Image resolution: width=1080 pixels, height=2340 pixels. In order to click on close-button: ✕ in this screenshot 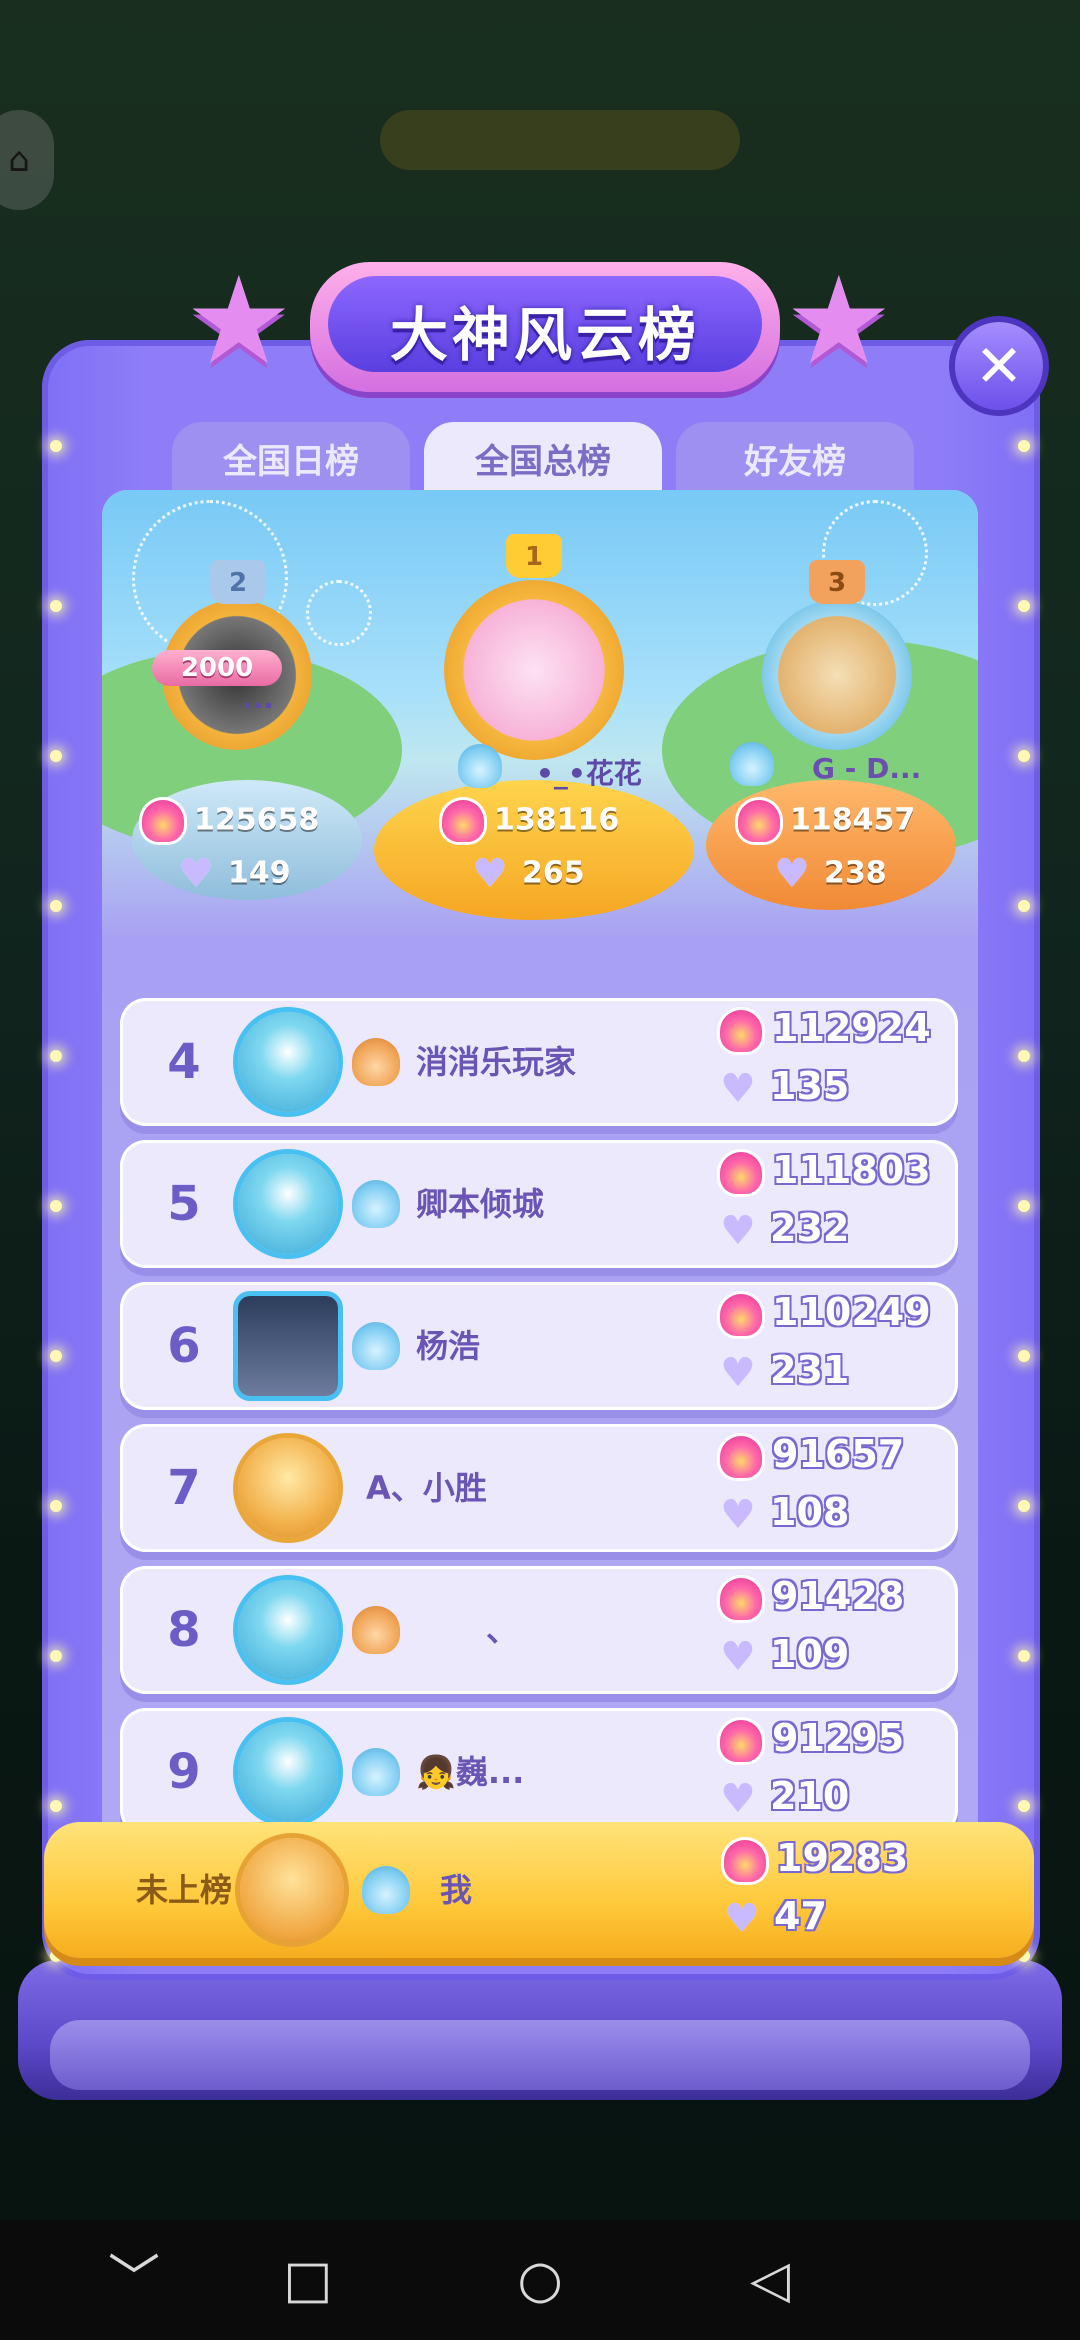, I will do `click(999, 366)`.